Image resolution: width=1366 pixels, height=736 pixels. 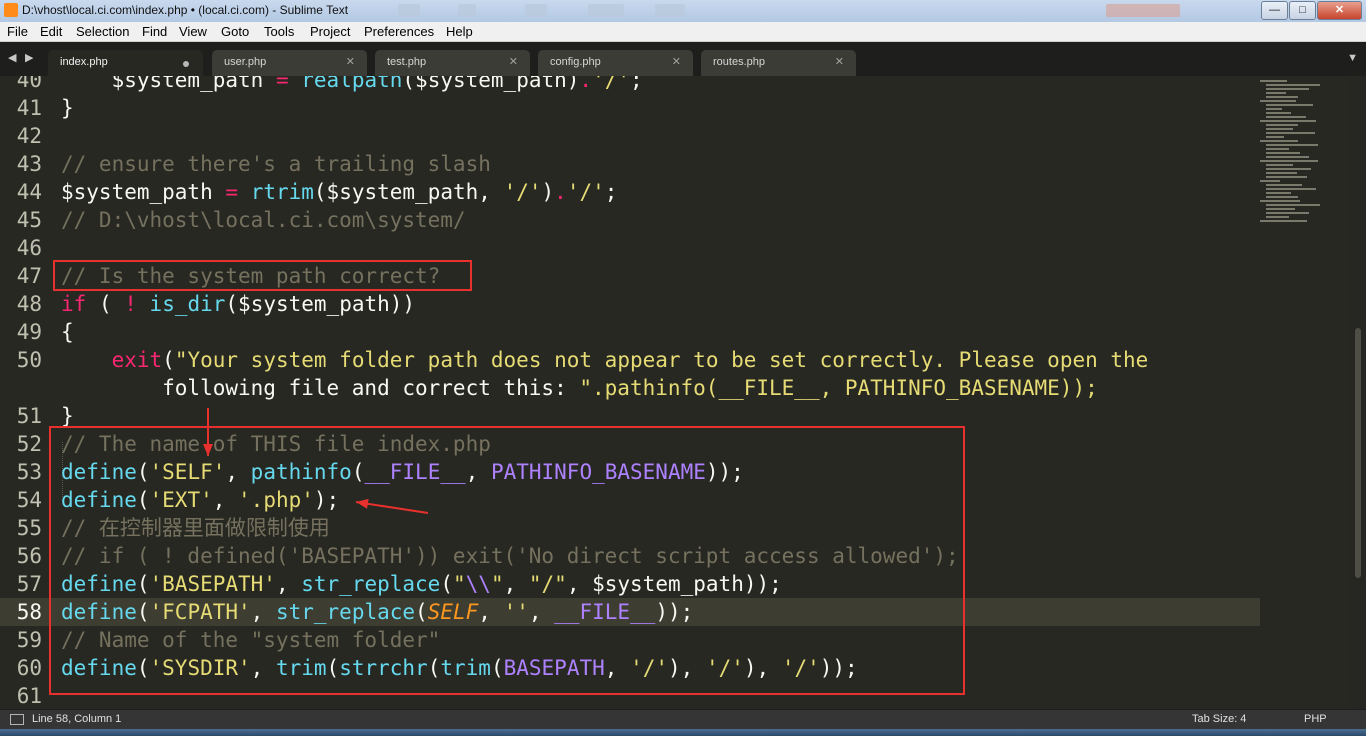 I want to click on tab-nav-right-icon: ▶, so click(x=29, y=57).